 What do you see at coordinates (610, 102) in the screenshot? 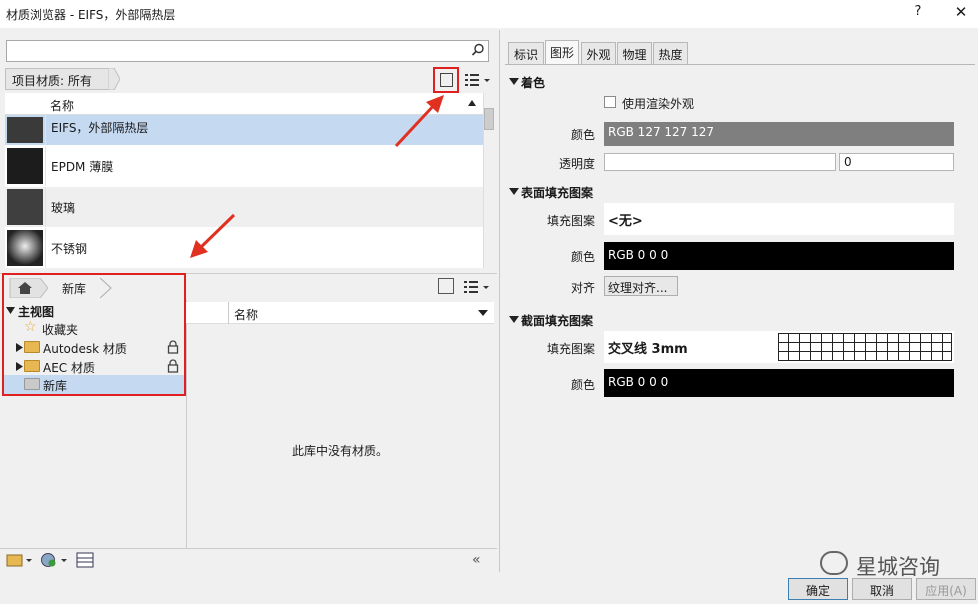
I see `use-render-appearance-checkbox` at bounding box center [610, 102].